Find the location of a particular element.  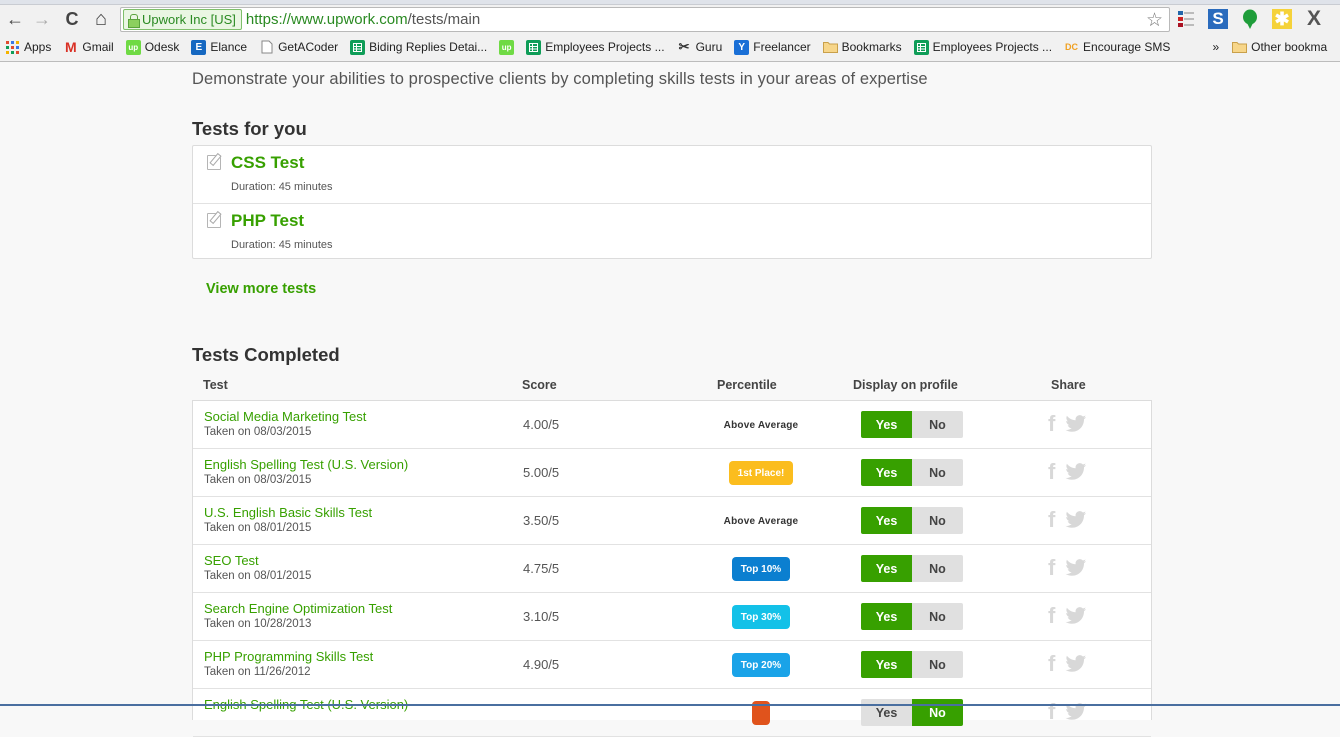

percentile-cell: Top 20% is located at coordinates (761, 665).